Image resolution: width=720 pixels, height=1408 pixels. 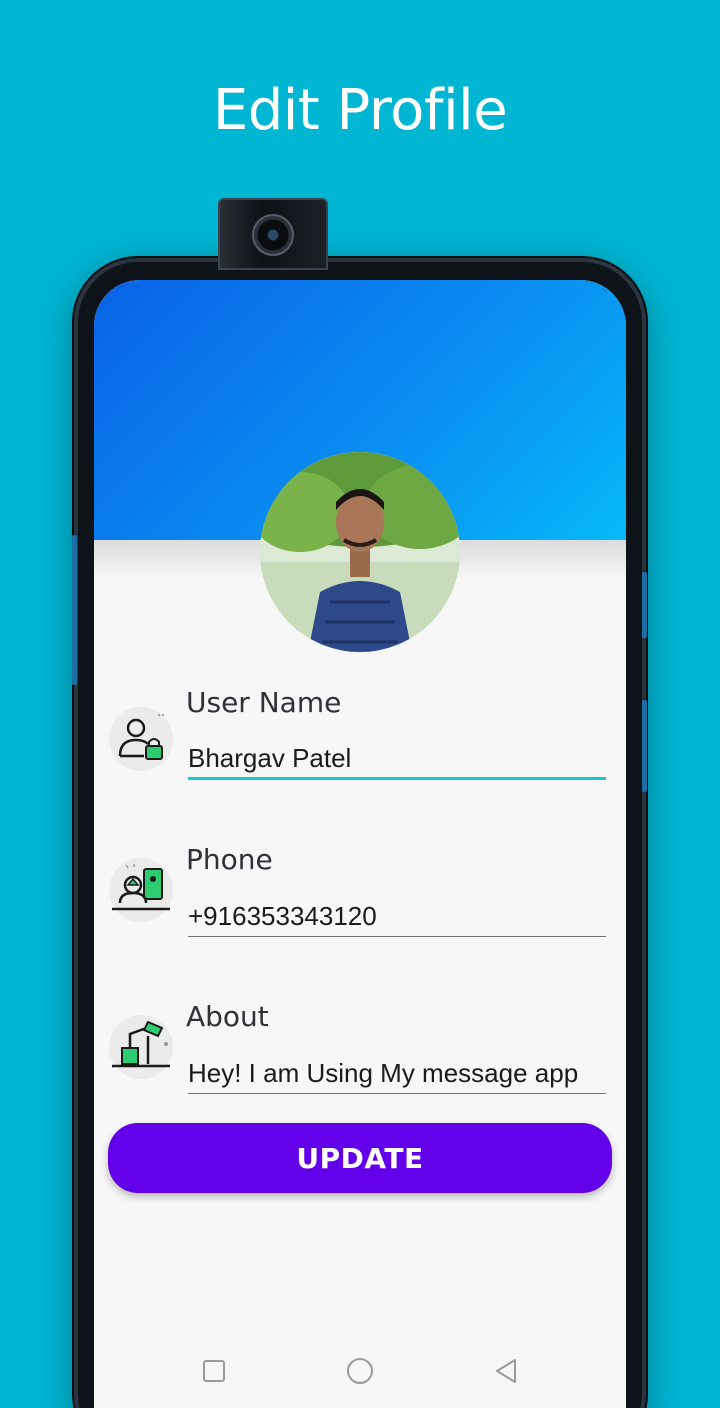 I want to click on avatar-photo, so click(x=360, y=552).